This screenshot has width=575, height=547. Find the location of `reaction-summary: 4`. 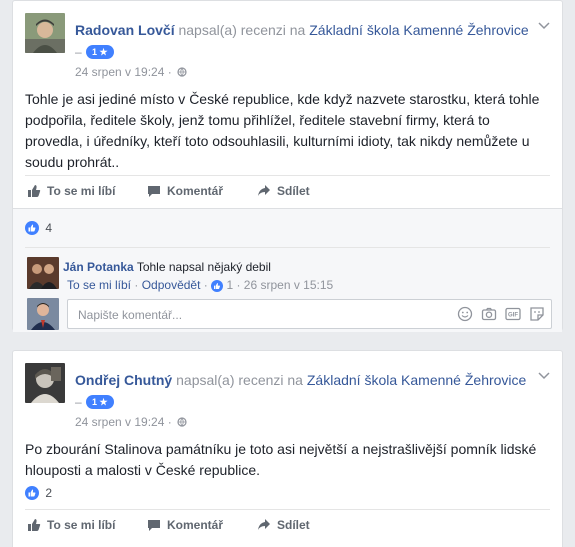

reaction-summary: 4 is located at coordinates (38, 227).